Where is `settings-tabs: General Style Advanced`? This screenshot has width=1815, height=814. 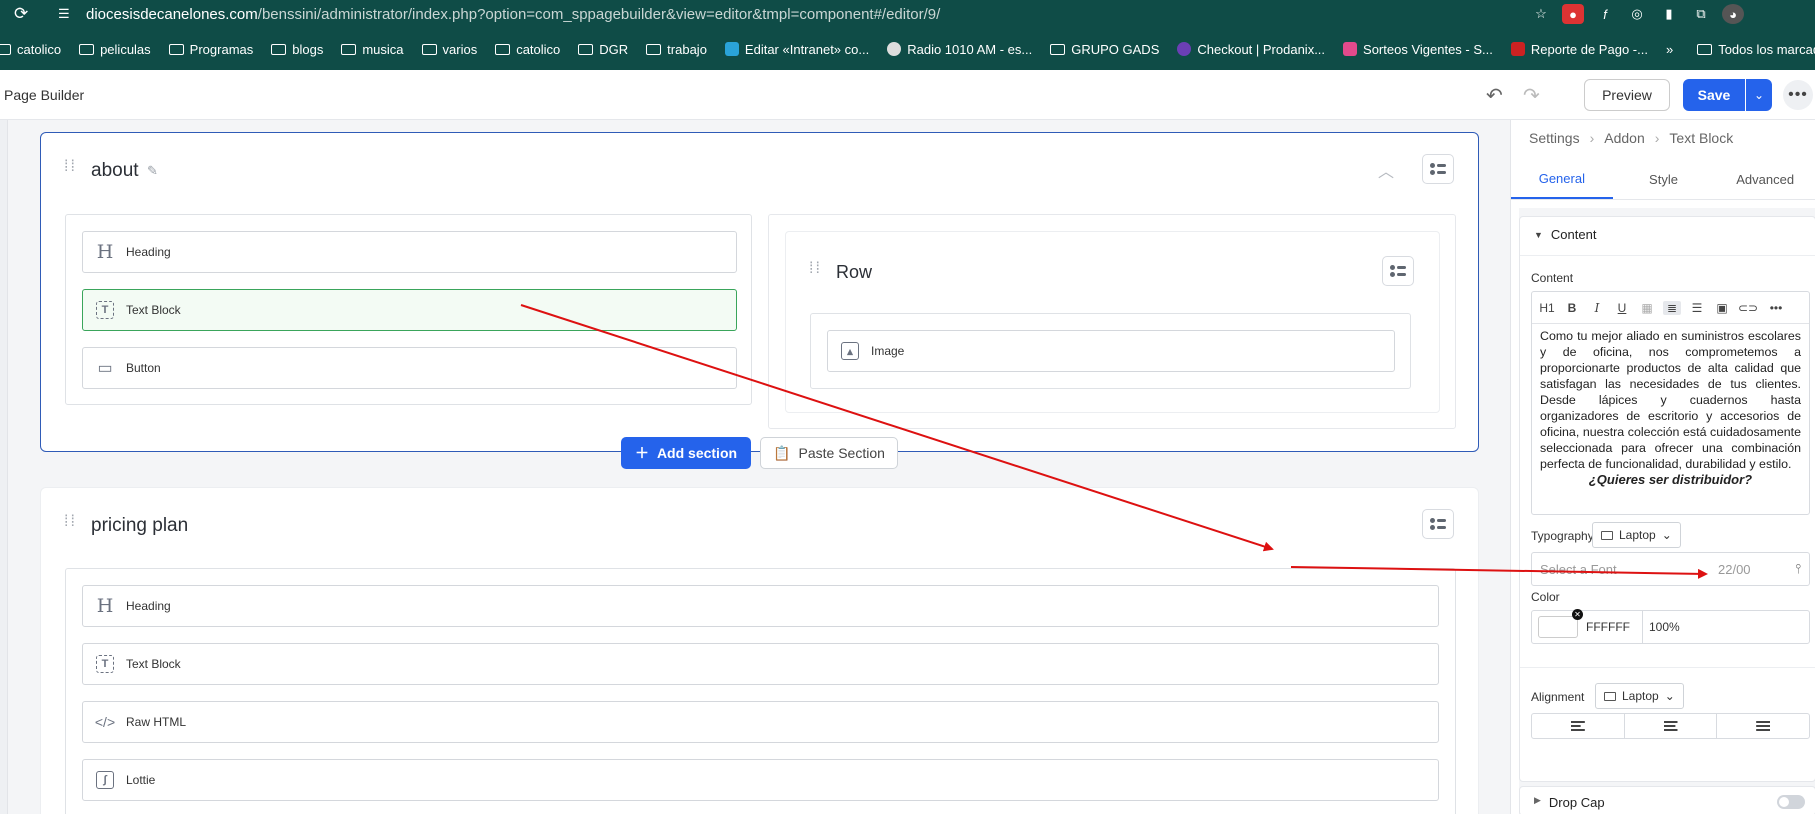
settings-tabs: General Style Advanced is located at coordinates (1663, 180).